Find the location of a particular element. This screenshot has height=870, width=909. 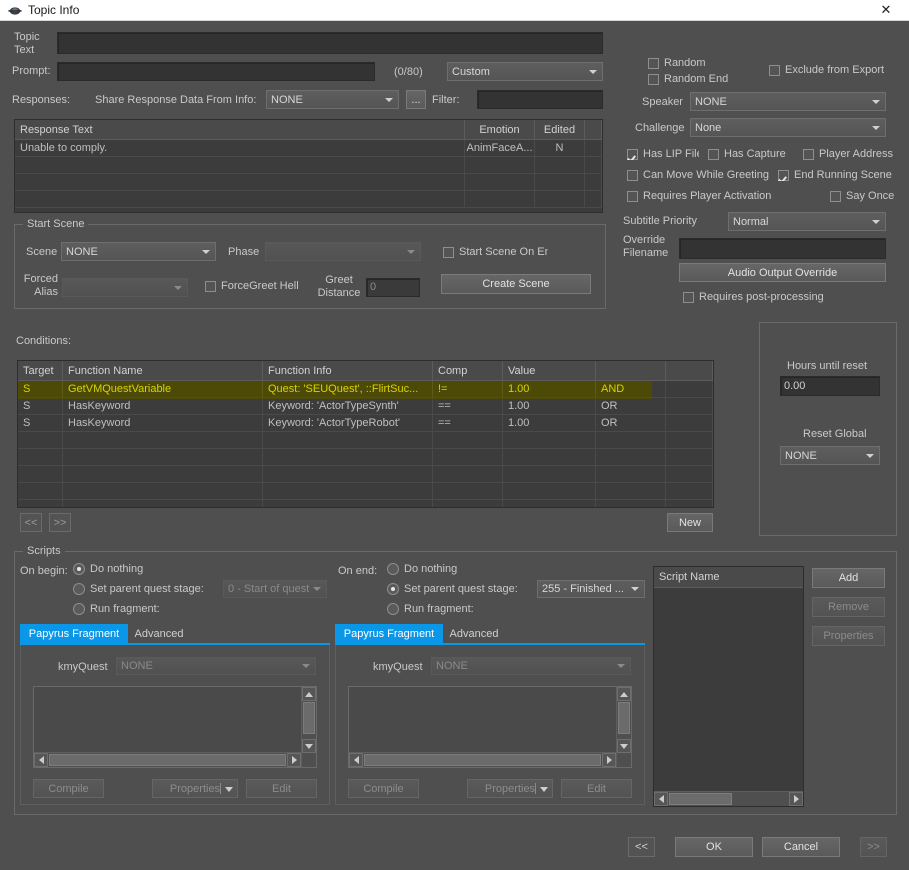

script-scroll-right-button is located at coordinates (796, 799).